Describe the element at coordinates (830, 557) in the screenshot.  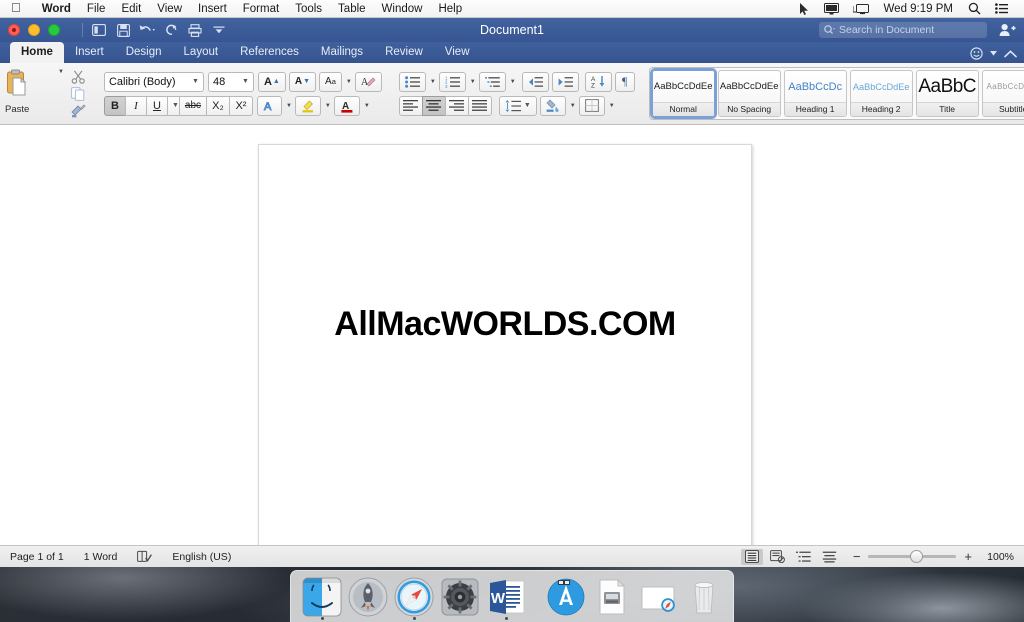
I see `draft-view-icon` at that location.